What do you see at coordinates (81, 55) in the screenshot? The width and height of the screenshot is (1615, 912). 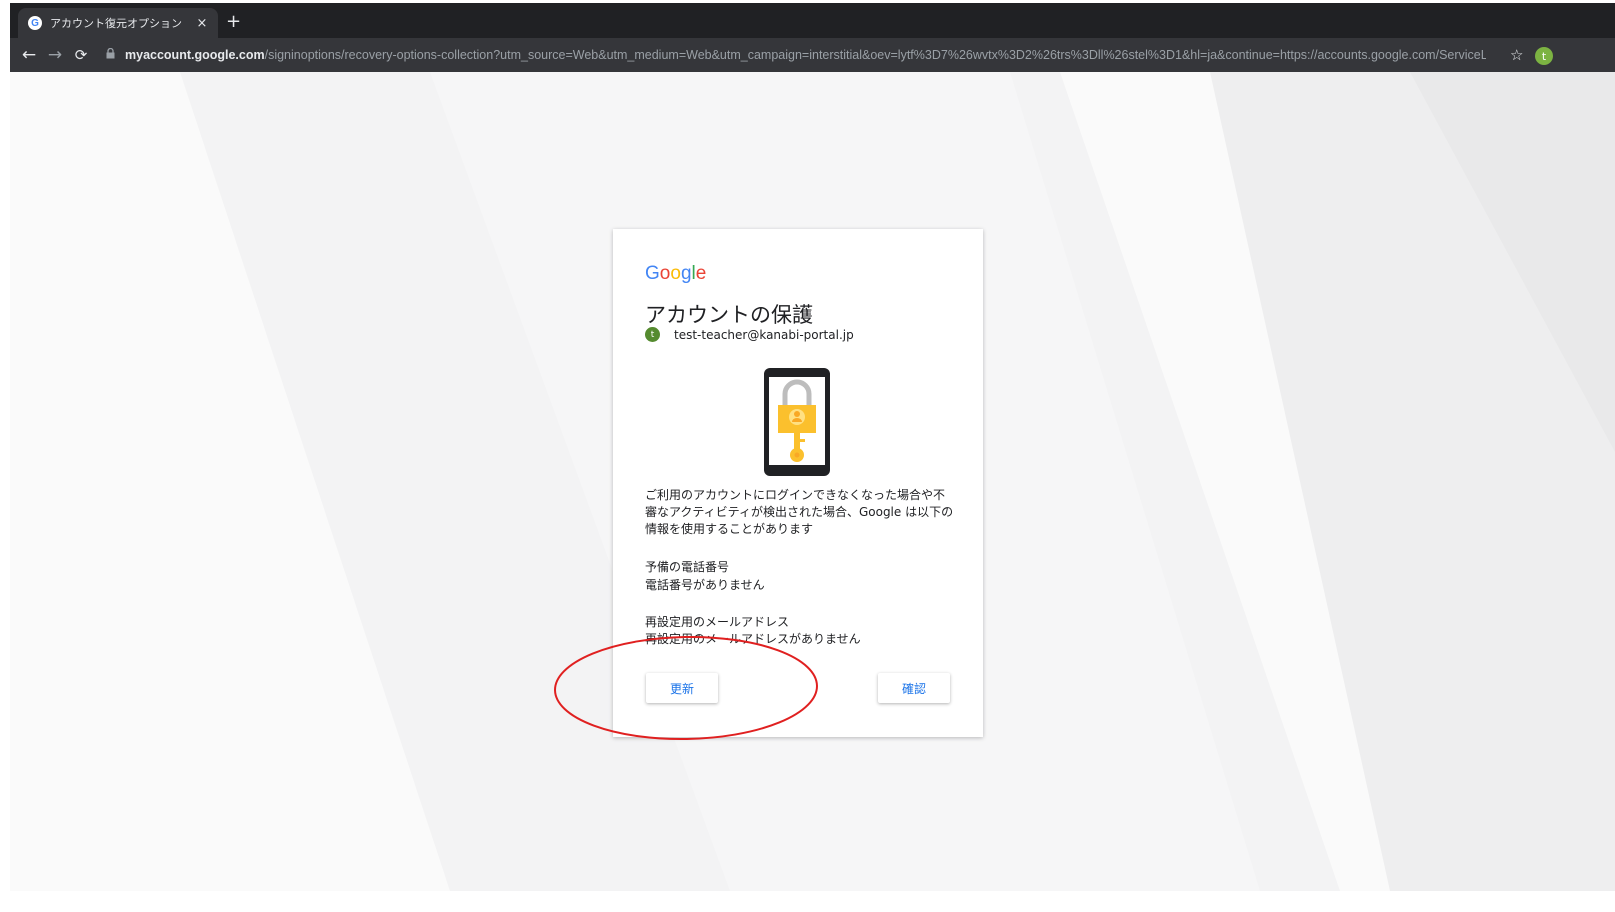 I see `reload-icon: ⟳` at bounding box center [81, 55].